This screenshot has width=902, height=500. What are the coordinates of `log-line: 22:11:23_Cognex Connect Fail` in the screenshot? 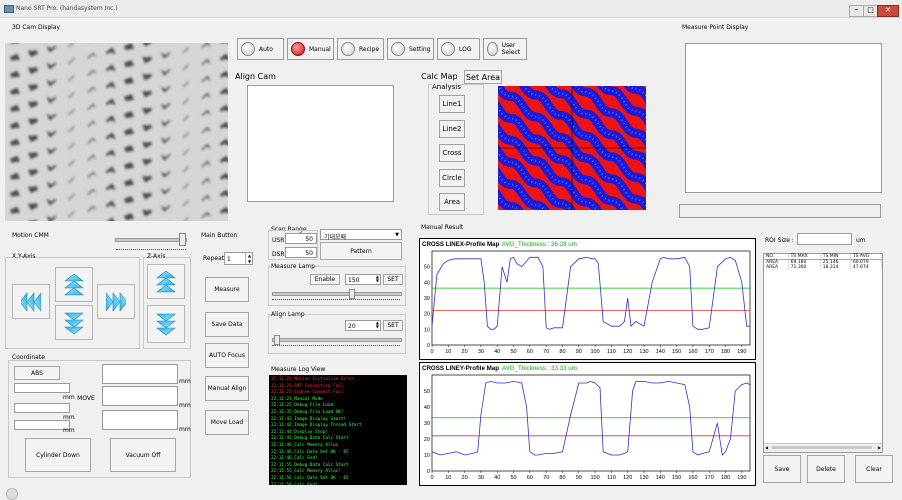 It's located at (307, 393).